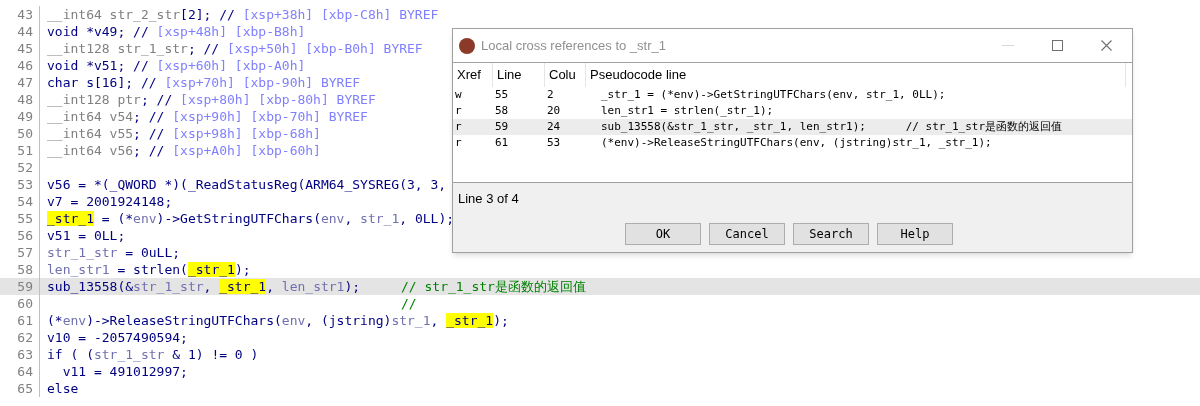 This screenshot has height=406, width=1200. What do you see at coordinates (24, 116) in the screenshot?
I see `line-number: 49` at bounding box center [24, 116].